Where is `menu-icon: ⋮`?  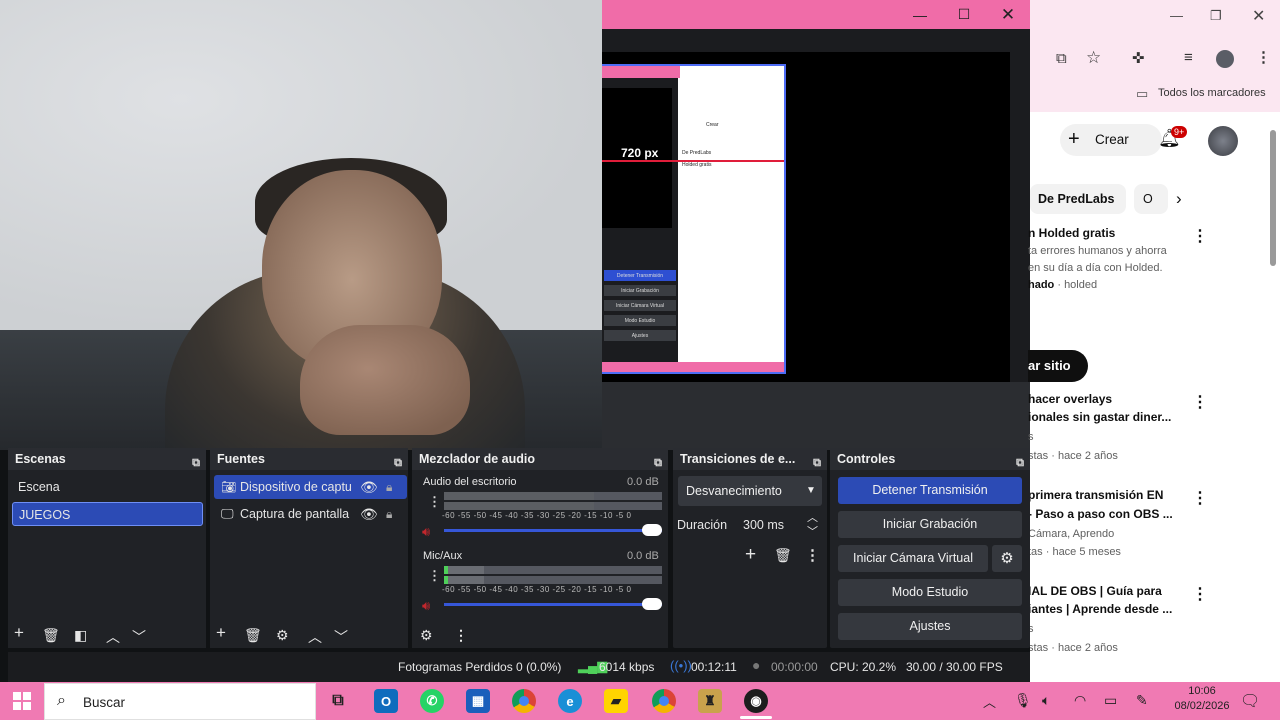 menu-icon: ⋮ is located at coordinates (1263, 57).